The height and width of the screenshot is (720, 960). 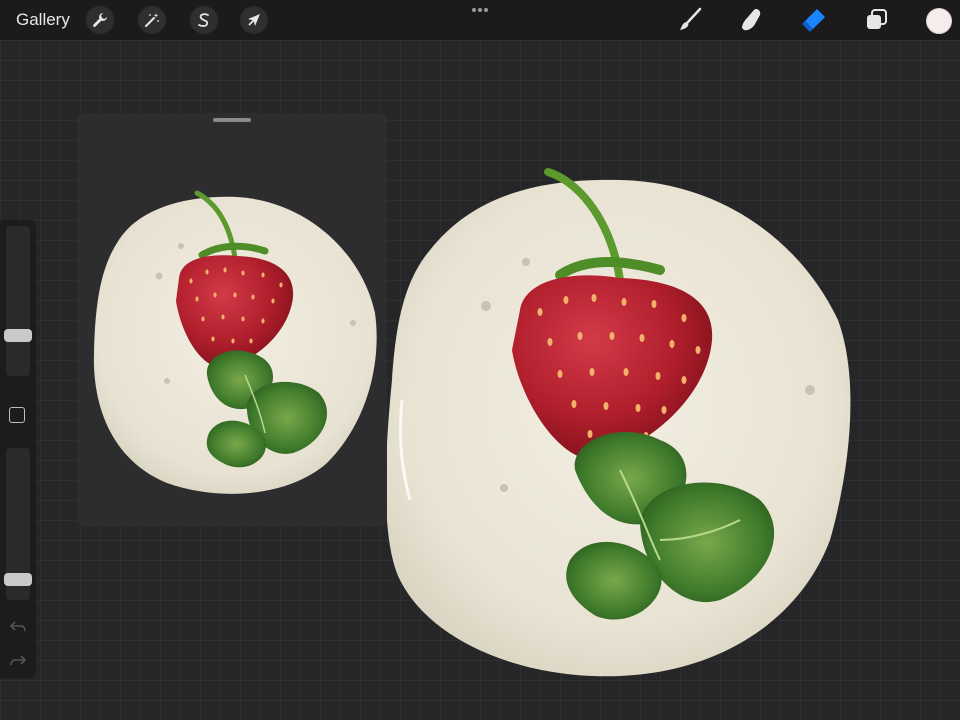 What do you see at coordinates (690, 20) in the screenshot?
I see `brush-icon` at bounding box center [690, 20].